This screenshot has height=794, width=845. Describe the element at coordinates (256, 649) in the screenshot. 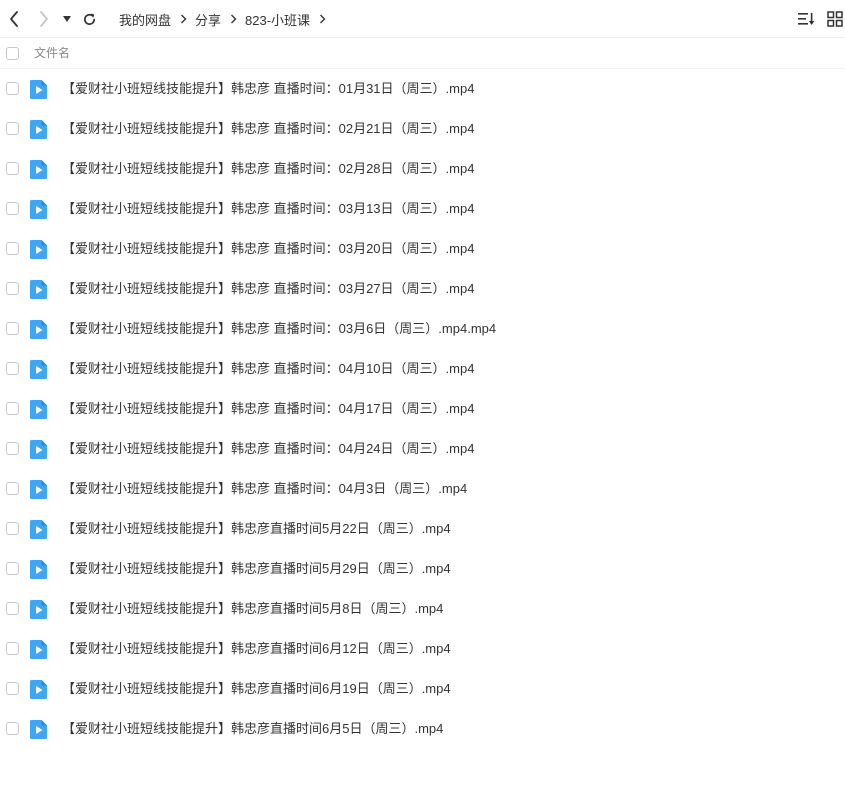

I see `file-name: 【爱财社小班短线技能提升】韩忠彦直播时间6月12日（周三）.mp4` at that location.